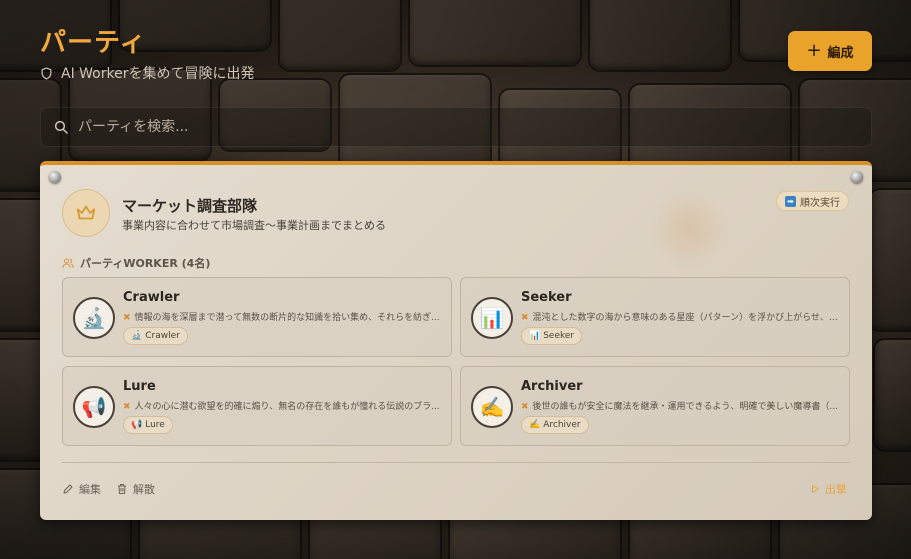 This screenshot has height=559, width=911. What do you see at coordinates (254, 225) in the screenshot?
I see `party-description: 事業内容に合わせて市場調査～事業計画までまとめる` at bounding box center [254, 225].